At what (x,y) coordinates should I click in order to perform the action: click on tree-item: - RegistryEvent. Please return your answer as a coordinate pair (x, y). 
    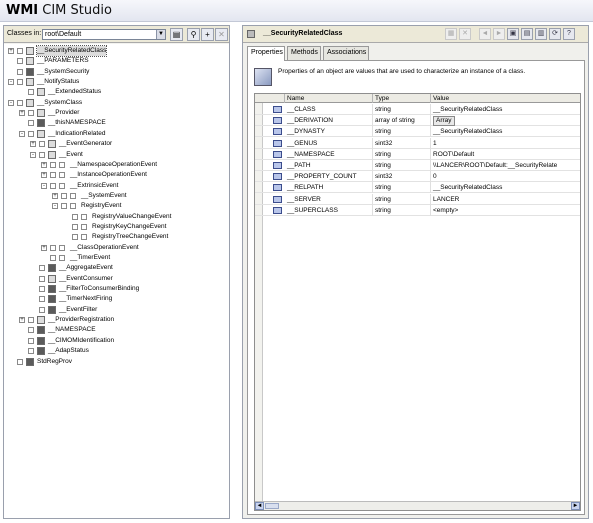
    Looking at the image, I should click on (140, 206).